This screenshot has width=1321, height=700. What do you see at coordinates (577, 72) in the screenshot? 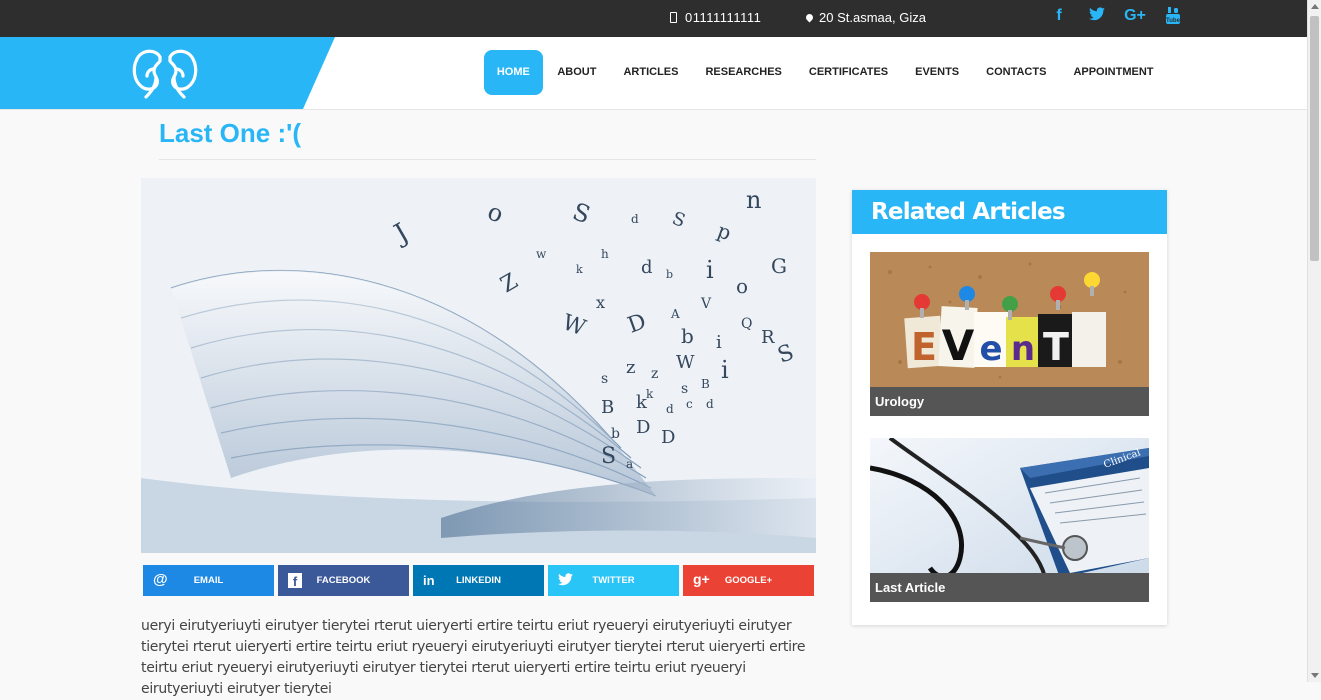
I see `nav-about: ABOUT` at bounding box center [577, 72].